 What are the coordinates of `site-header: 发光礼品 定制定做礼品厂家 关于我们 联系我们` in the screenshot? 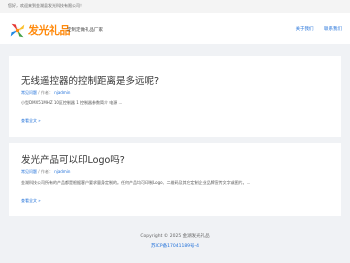 It's located at (175, 28).